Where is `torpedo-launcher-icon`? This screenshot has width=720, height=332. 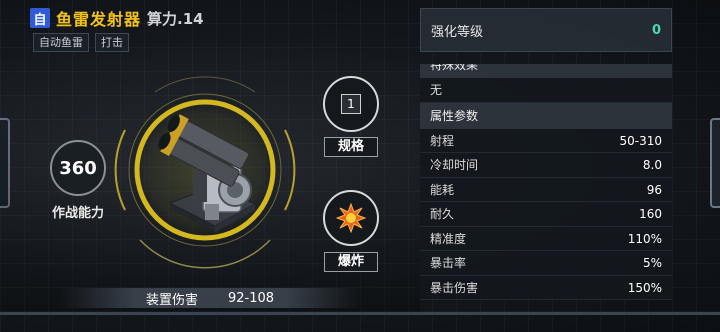 torpedo-launcher-icon is located at coordinates (207, 173).